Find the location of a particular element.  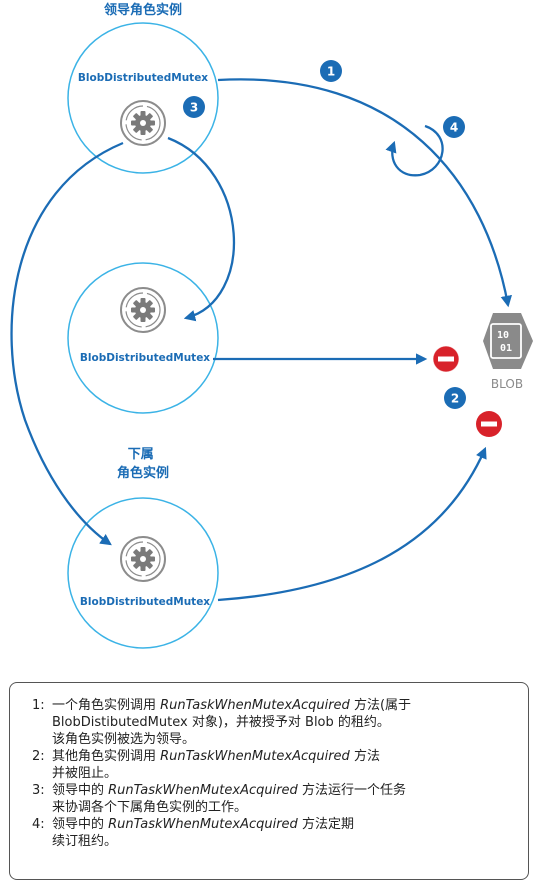

step-badge-4: 4 is located at coordinates (454, 127).